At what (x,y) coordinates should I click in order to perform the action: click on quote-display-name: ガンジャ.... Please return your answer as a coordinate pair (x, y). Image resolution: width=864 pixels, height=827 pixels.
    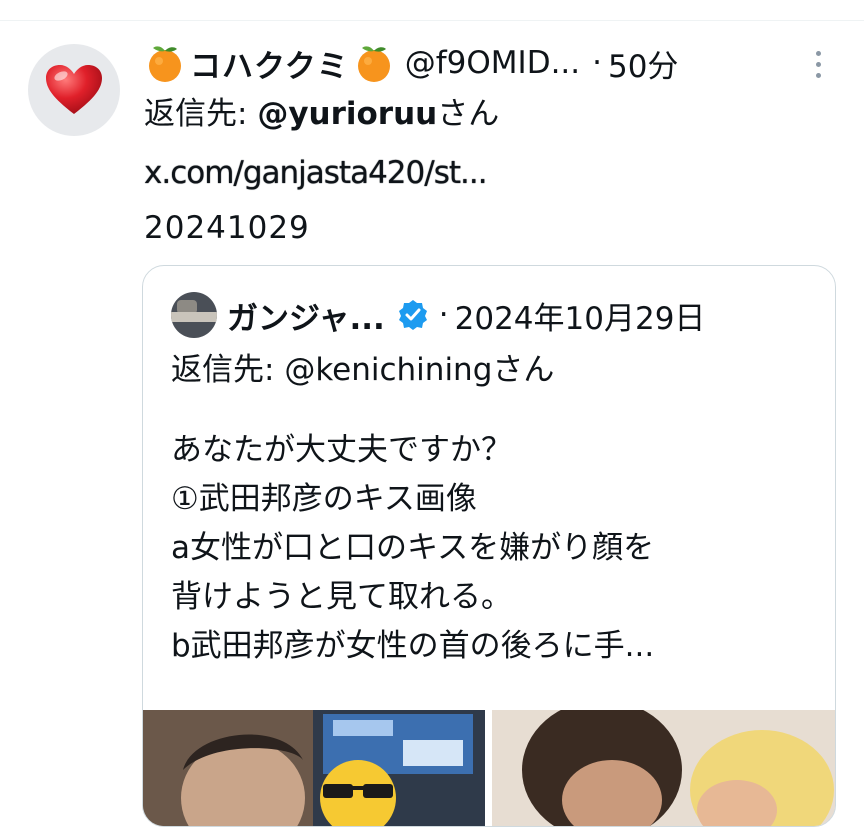
    Looking at the image, I should click on (306, 315).